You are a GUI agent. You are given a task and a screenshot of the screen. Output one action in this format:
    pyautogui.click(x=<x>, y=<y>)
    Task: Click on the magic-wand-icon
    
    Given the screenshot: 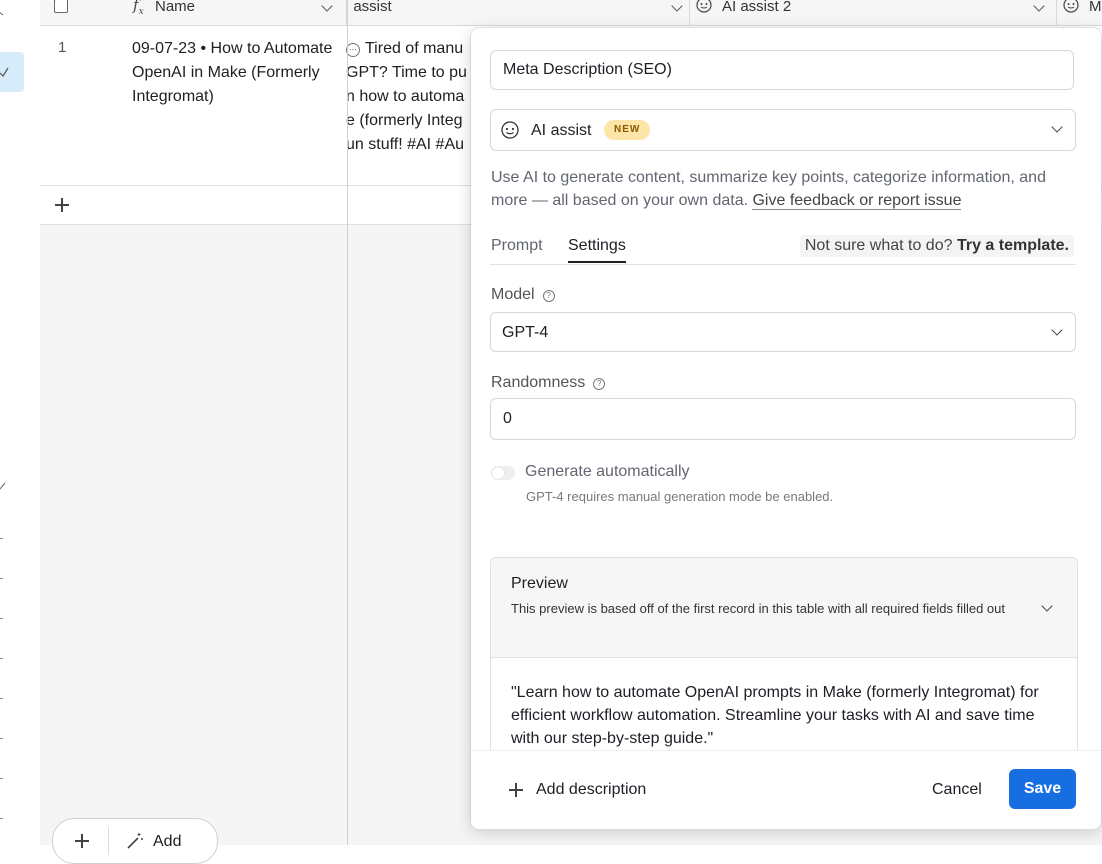 What is the action you would take?
    pyautogui.click(x=135, y=841)
    